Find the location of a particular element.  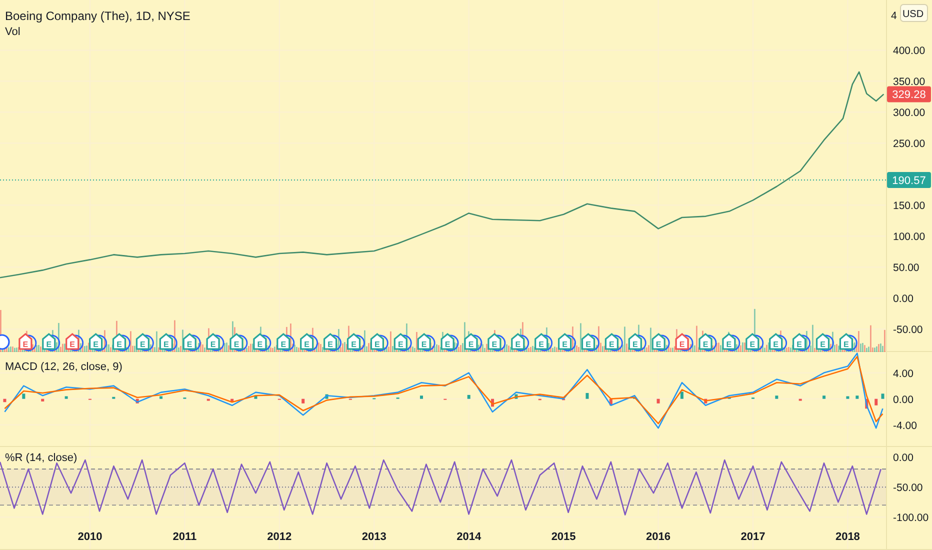

chart-title: Boeing Company (The), 1D, NYSE is located at coordinates (97, 16).